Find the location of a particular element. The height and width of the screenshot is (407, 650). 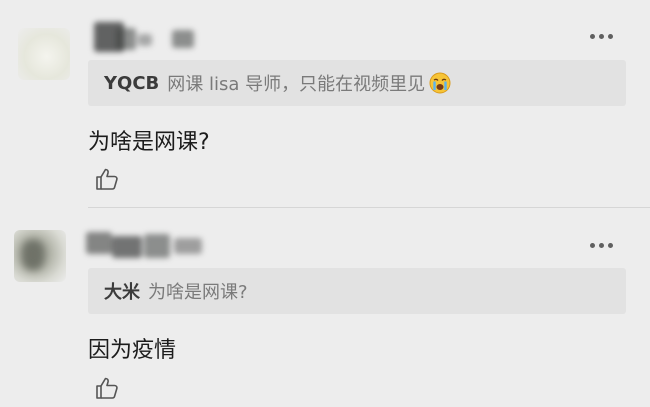

quote-username: 大米 is located at coordinates (122, 292).